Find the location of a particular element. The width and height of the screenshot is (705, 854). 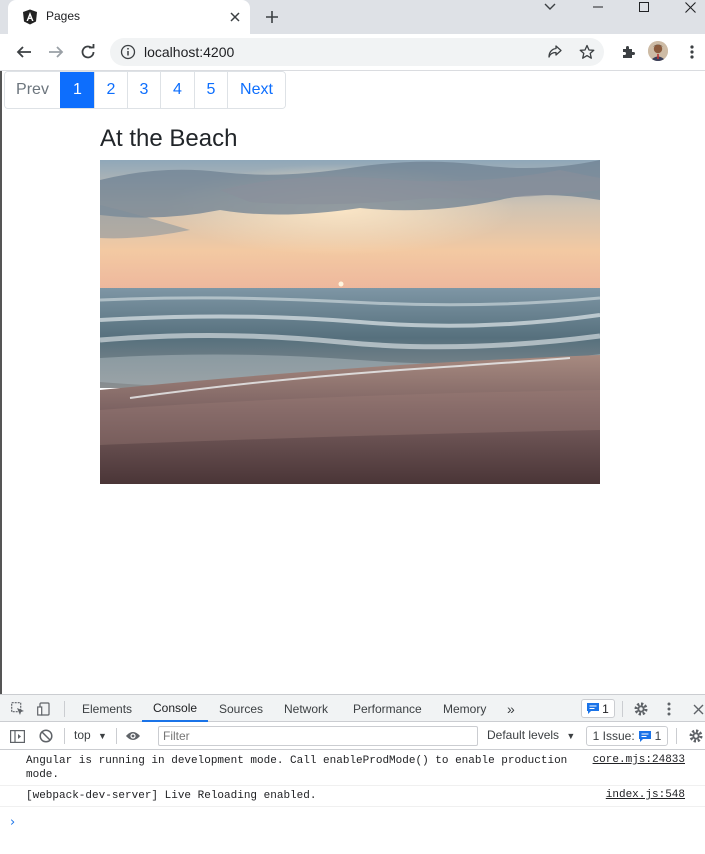

issues-label: 1 Issue: is located at coordinates (613, 736).